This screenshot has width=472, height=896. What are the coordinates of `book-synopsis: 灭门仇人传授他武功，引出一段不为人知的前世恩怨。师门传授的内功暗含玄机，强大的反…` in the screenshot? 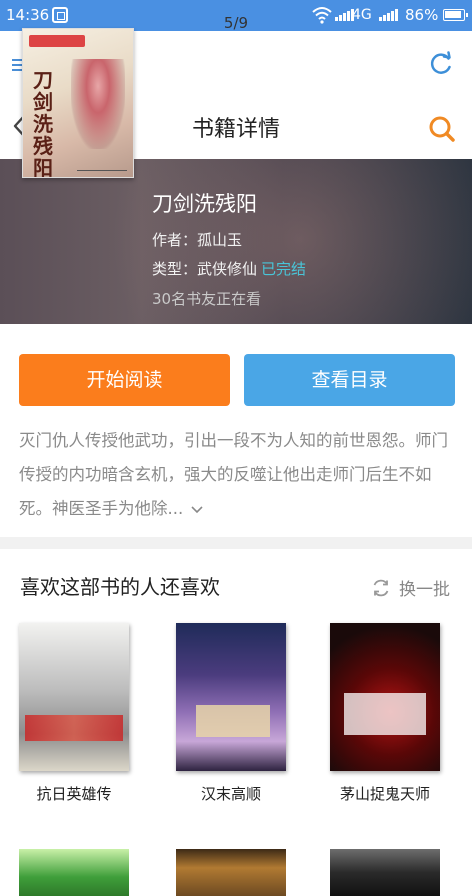 It's located at (238, 476).